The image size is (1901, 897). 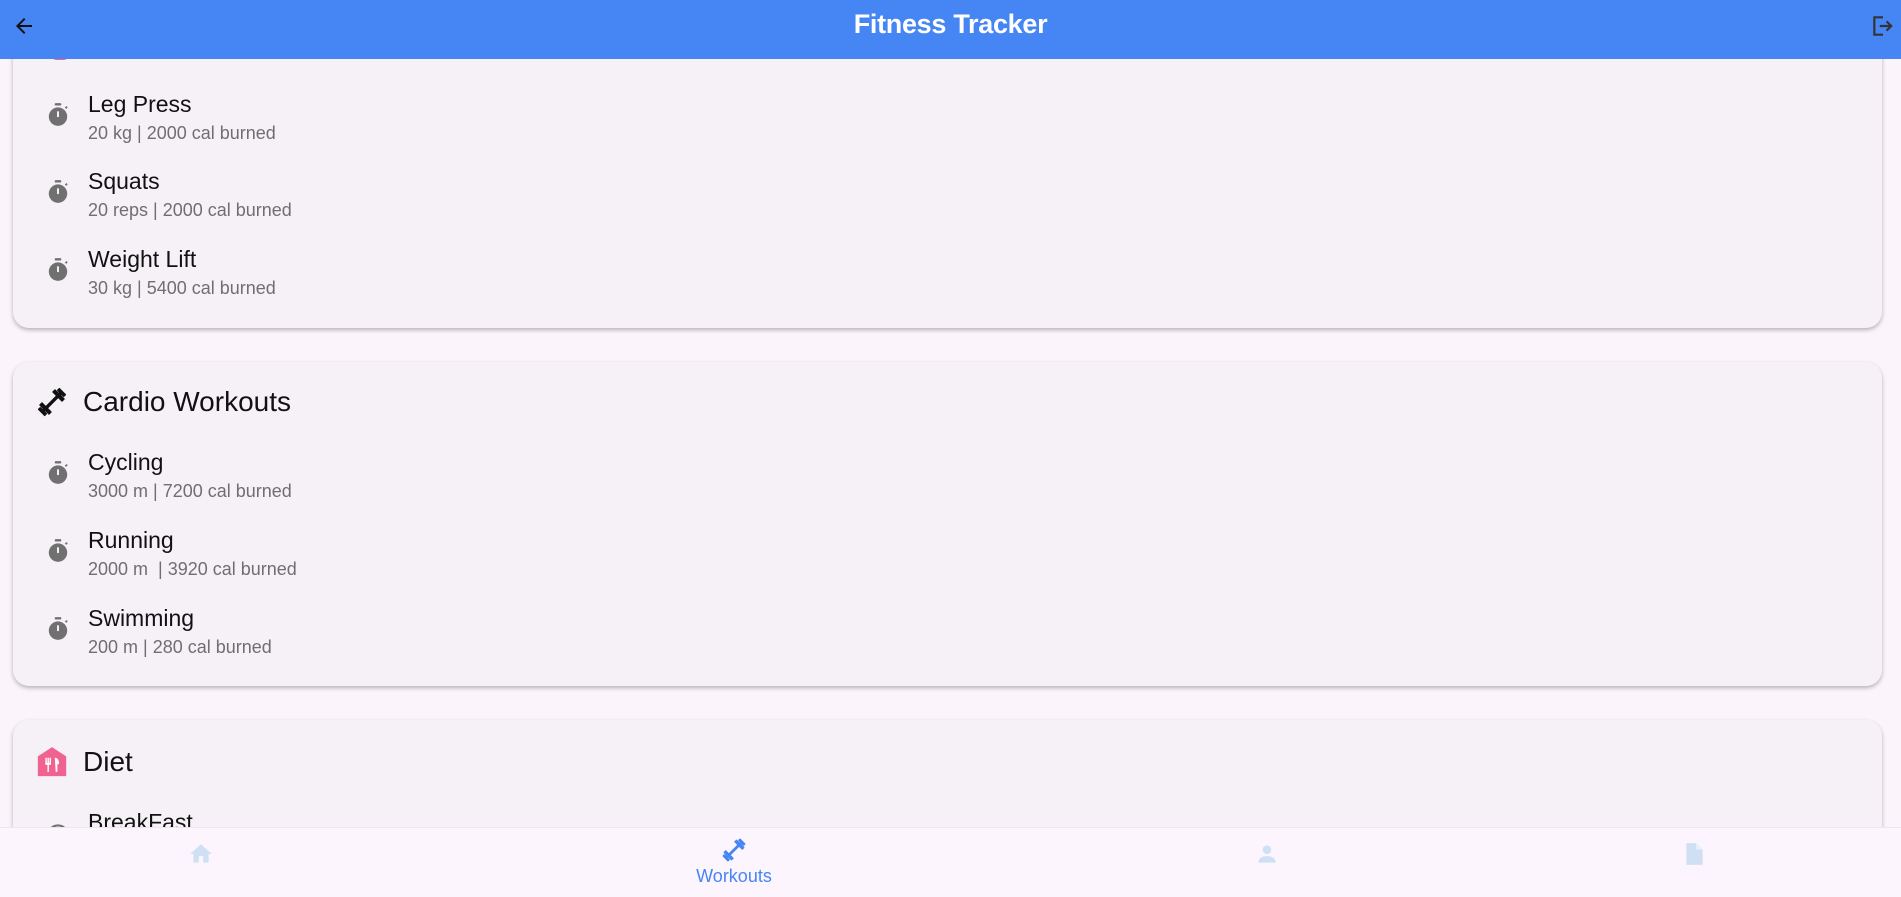 I want to click on document-icon, so click(x=1694, y=854).